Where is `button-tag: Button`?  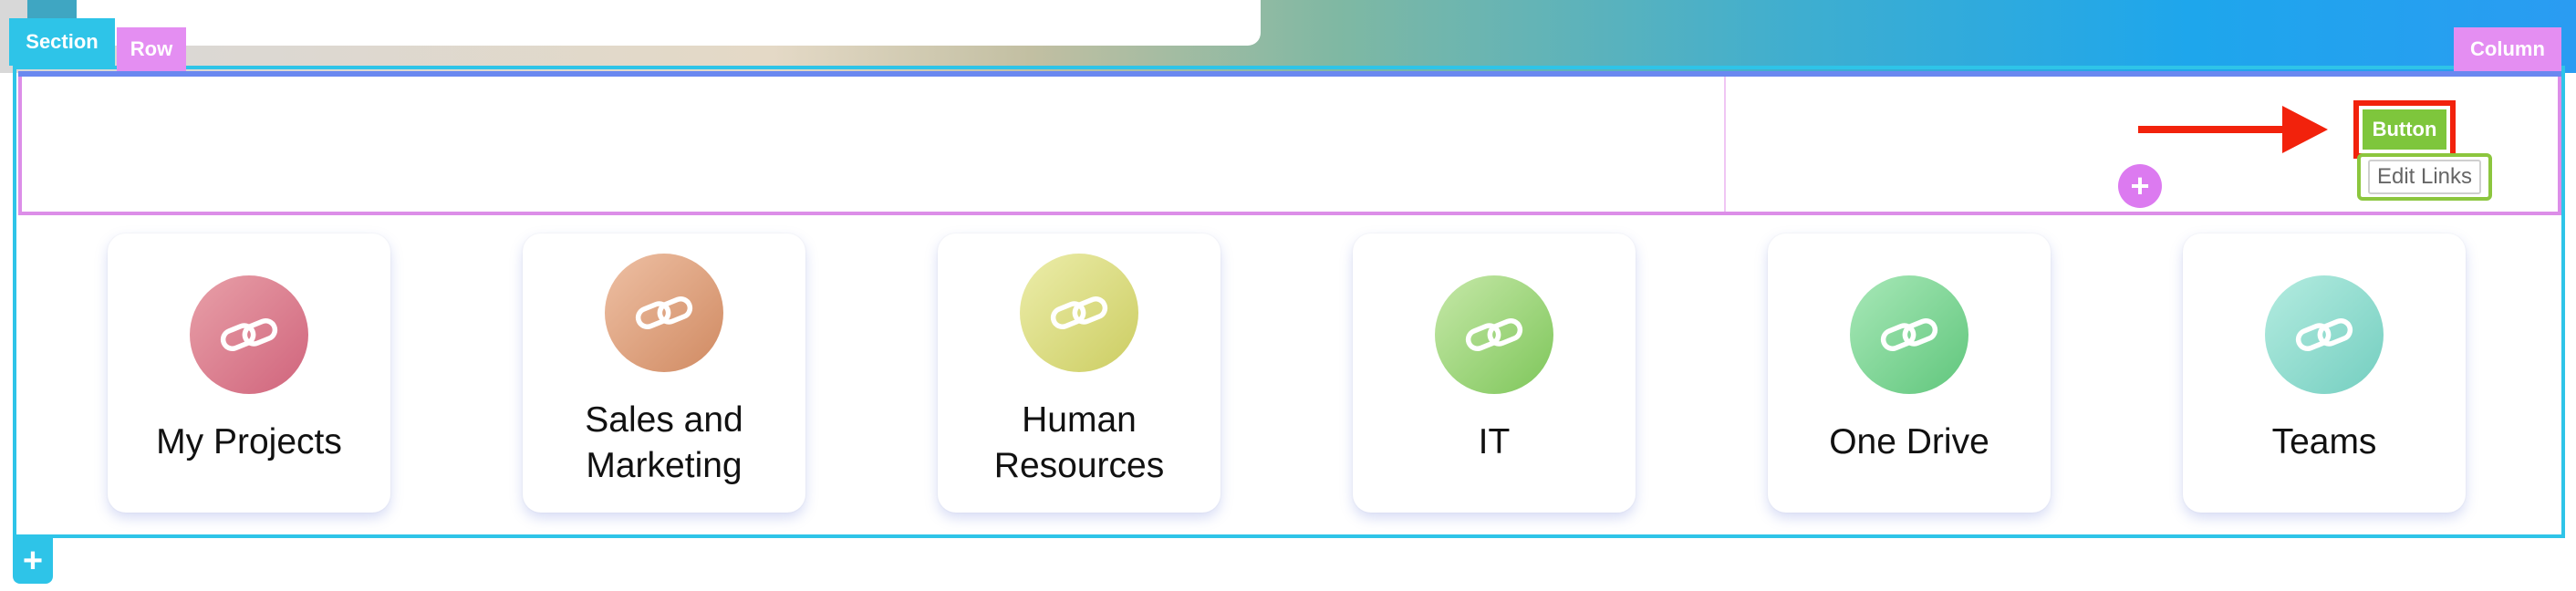
button-tag: Button is located at coordinates (2404, 129).